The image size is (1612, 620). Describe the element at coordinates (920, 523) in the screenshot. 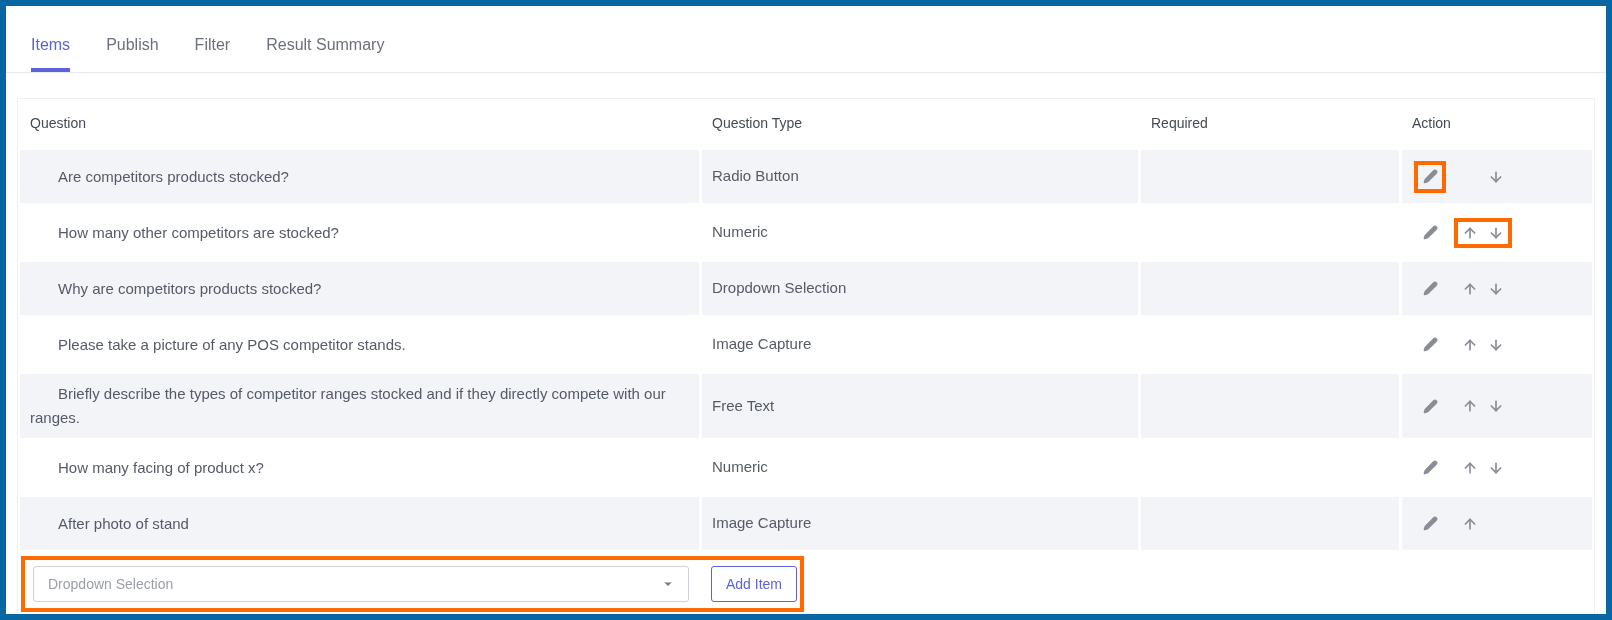

I see `table-cell: Image Capture` at that location.